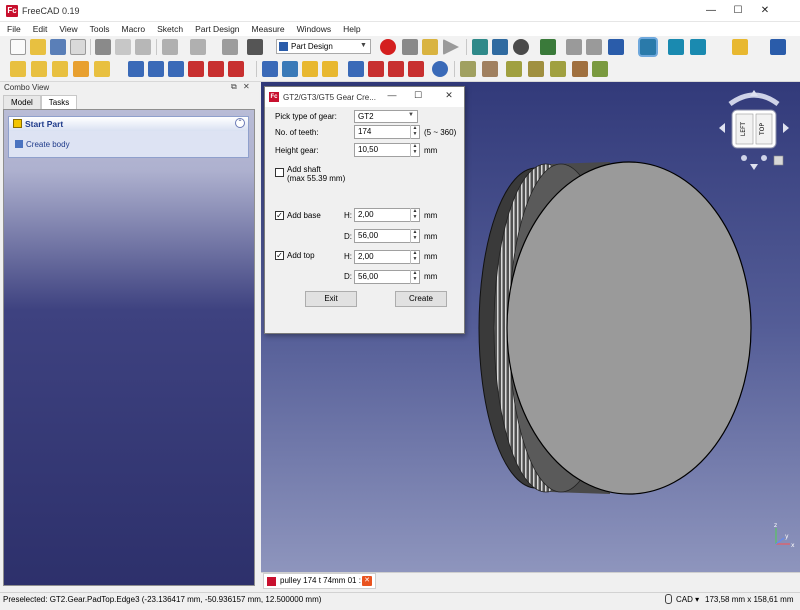 The image size is (800, 610). What do you see at coordinates (170, 47) in the screenshot?
I see `undo-icon` at bounding box center [170, 47].